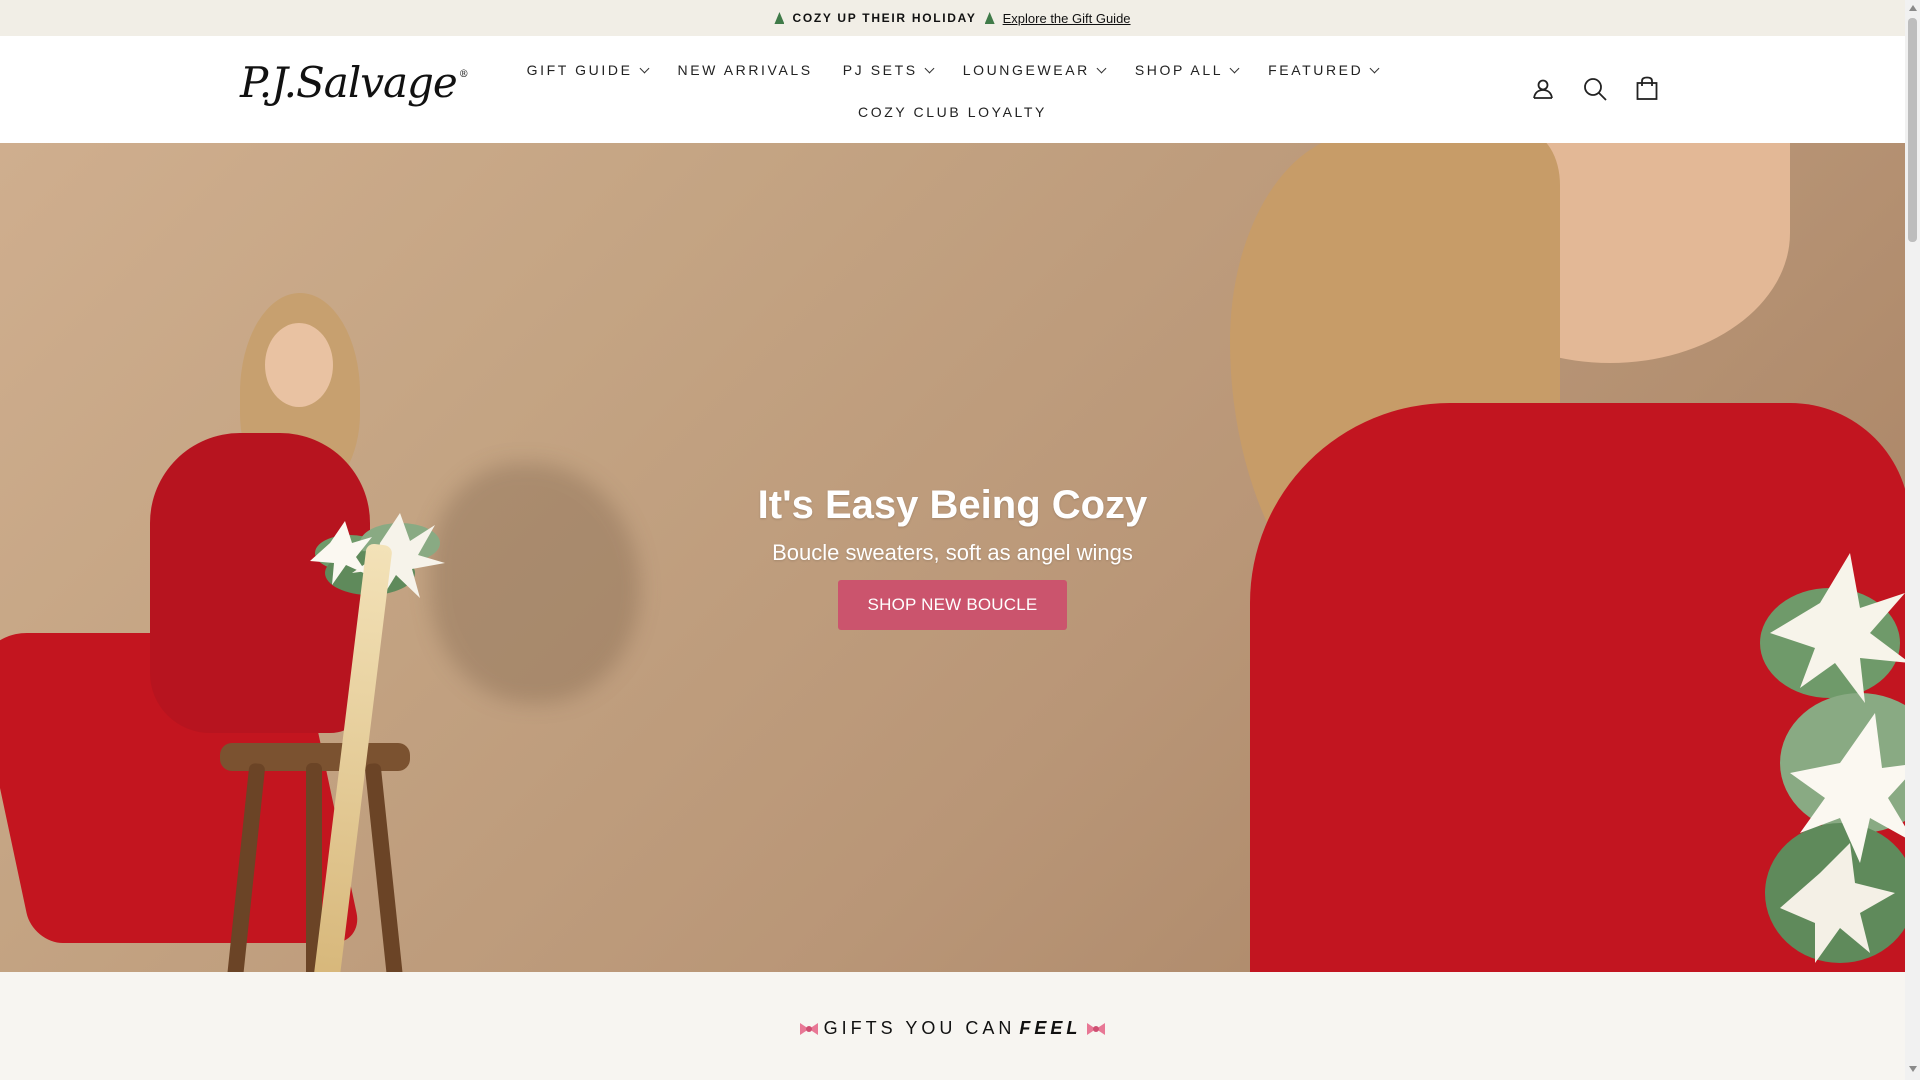  Describe the element at coordinates (1179, 70) in the screenshot. I see `nav-item-label: SHOP ALL` at that location.